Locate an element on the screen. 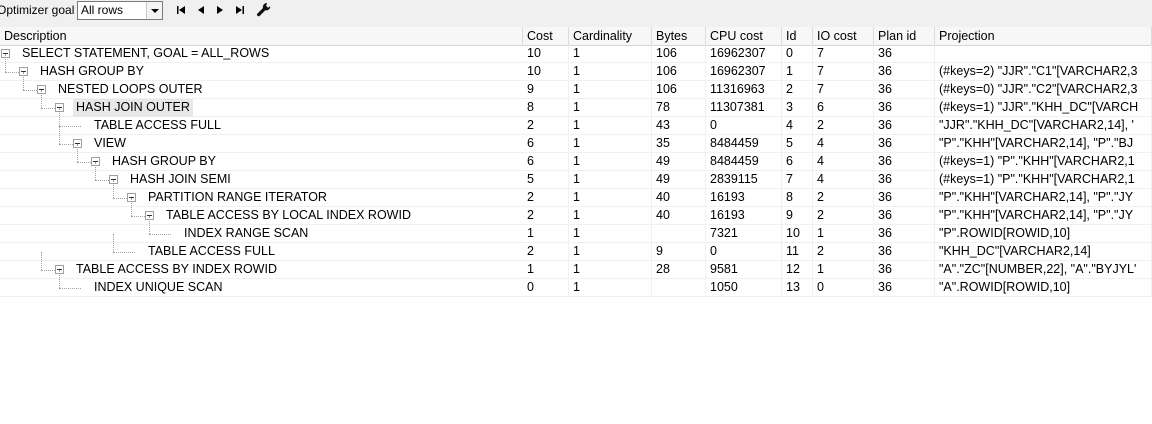 The width and height of the screenshot is (1152, 424). col-cost-cell: 2 is located at coordinates (546, 198).